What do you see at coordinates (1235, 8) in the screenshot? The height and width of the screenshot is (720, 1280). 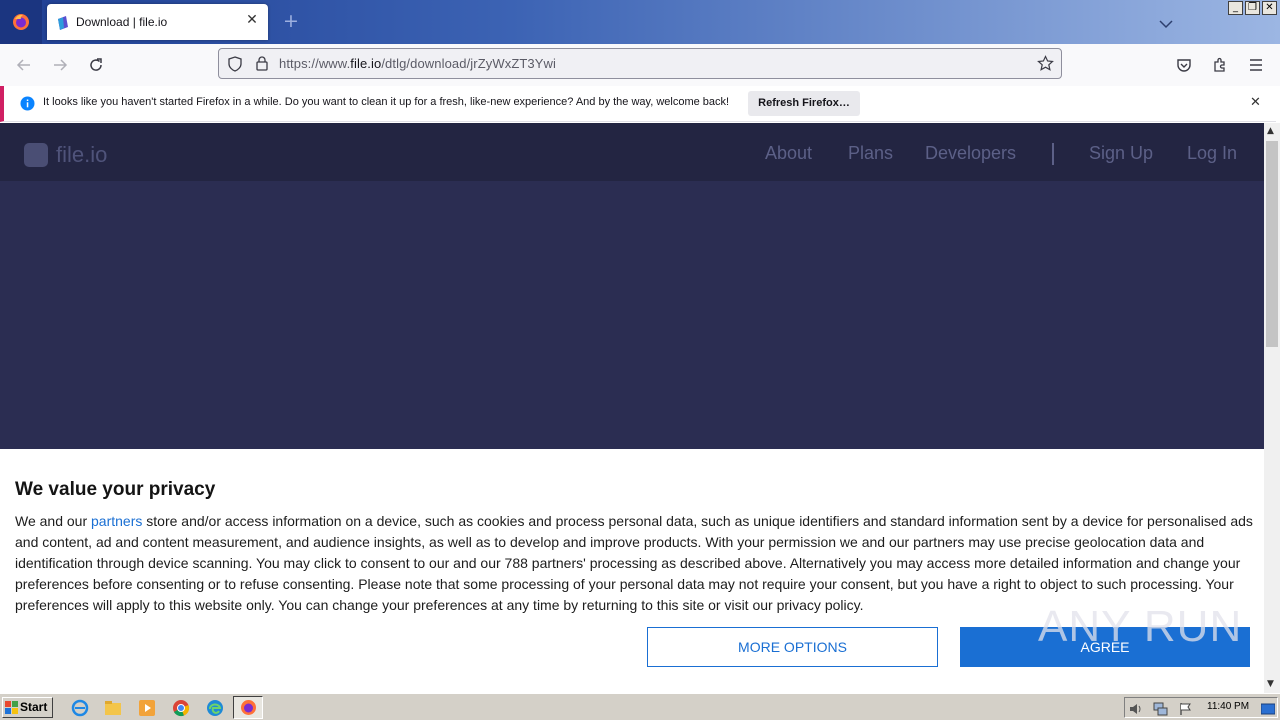 I see `minimize-window-button: _` at bounding box center [1235, 8].